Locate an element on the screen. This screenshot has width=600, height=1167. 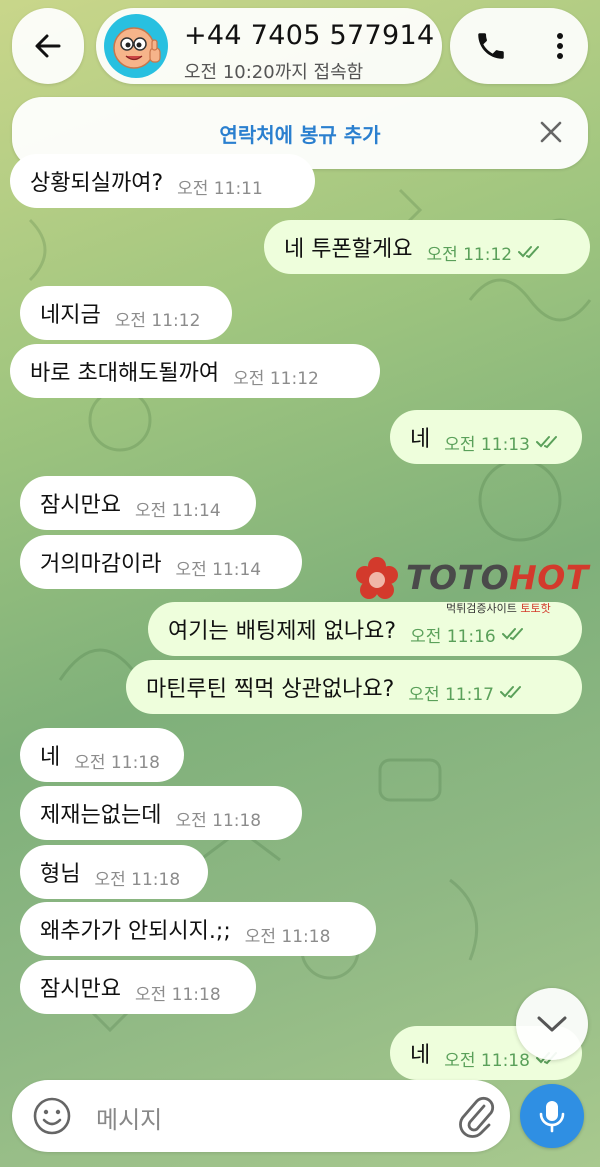
contact-name: +44 7405 577914 is located at coordinates (309, 35).